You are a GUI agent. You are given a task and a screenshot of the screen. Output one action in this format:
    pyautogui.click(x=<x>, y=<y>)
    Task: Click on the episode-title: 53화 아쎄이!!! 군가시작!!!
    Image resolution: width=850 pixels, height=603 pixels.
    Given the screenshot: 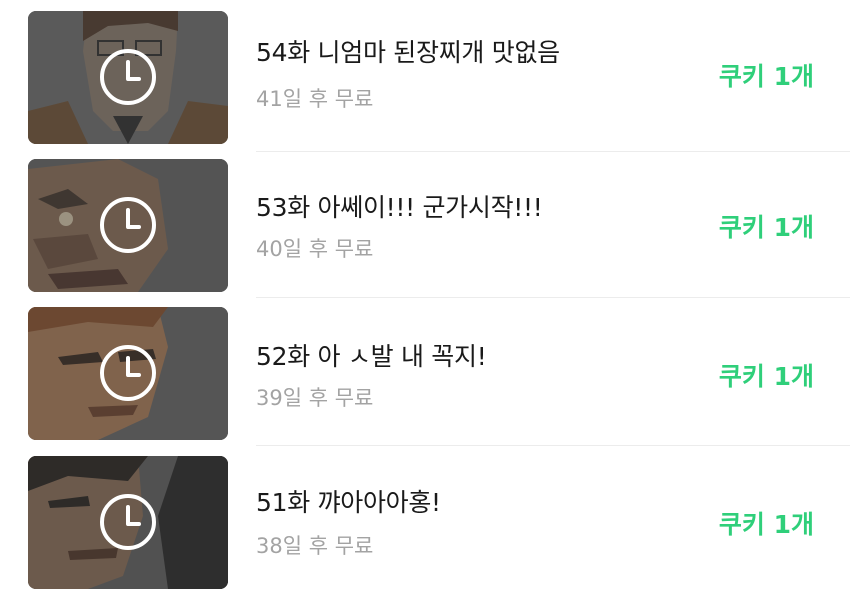 What is the action you would take?
    pyautogui.click(x=399, y=207)
    